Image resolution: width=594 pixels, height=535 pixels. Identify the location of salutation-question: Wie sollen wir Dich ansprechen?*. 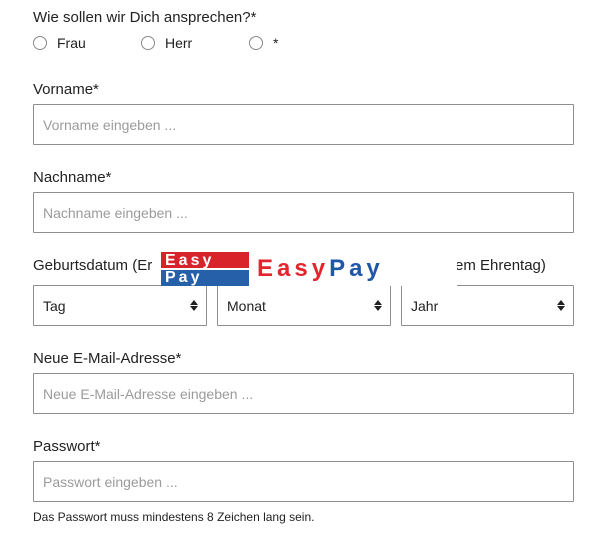
(145, 17).